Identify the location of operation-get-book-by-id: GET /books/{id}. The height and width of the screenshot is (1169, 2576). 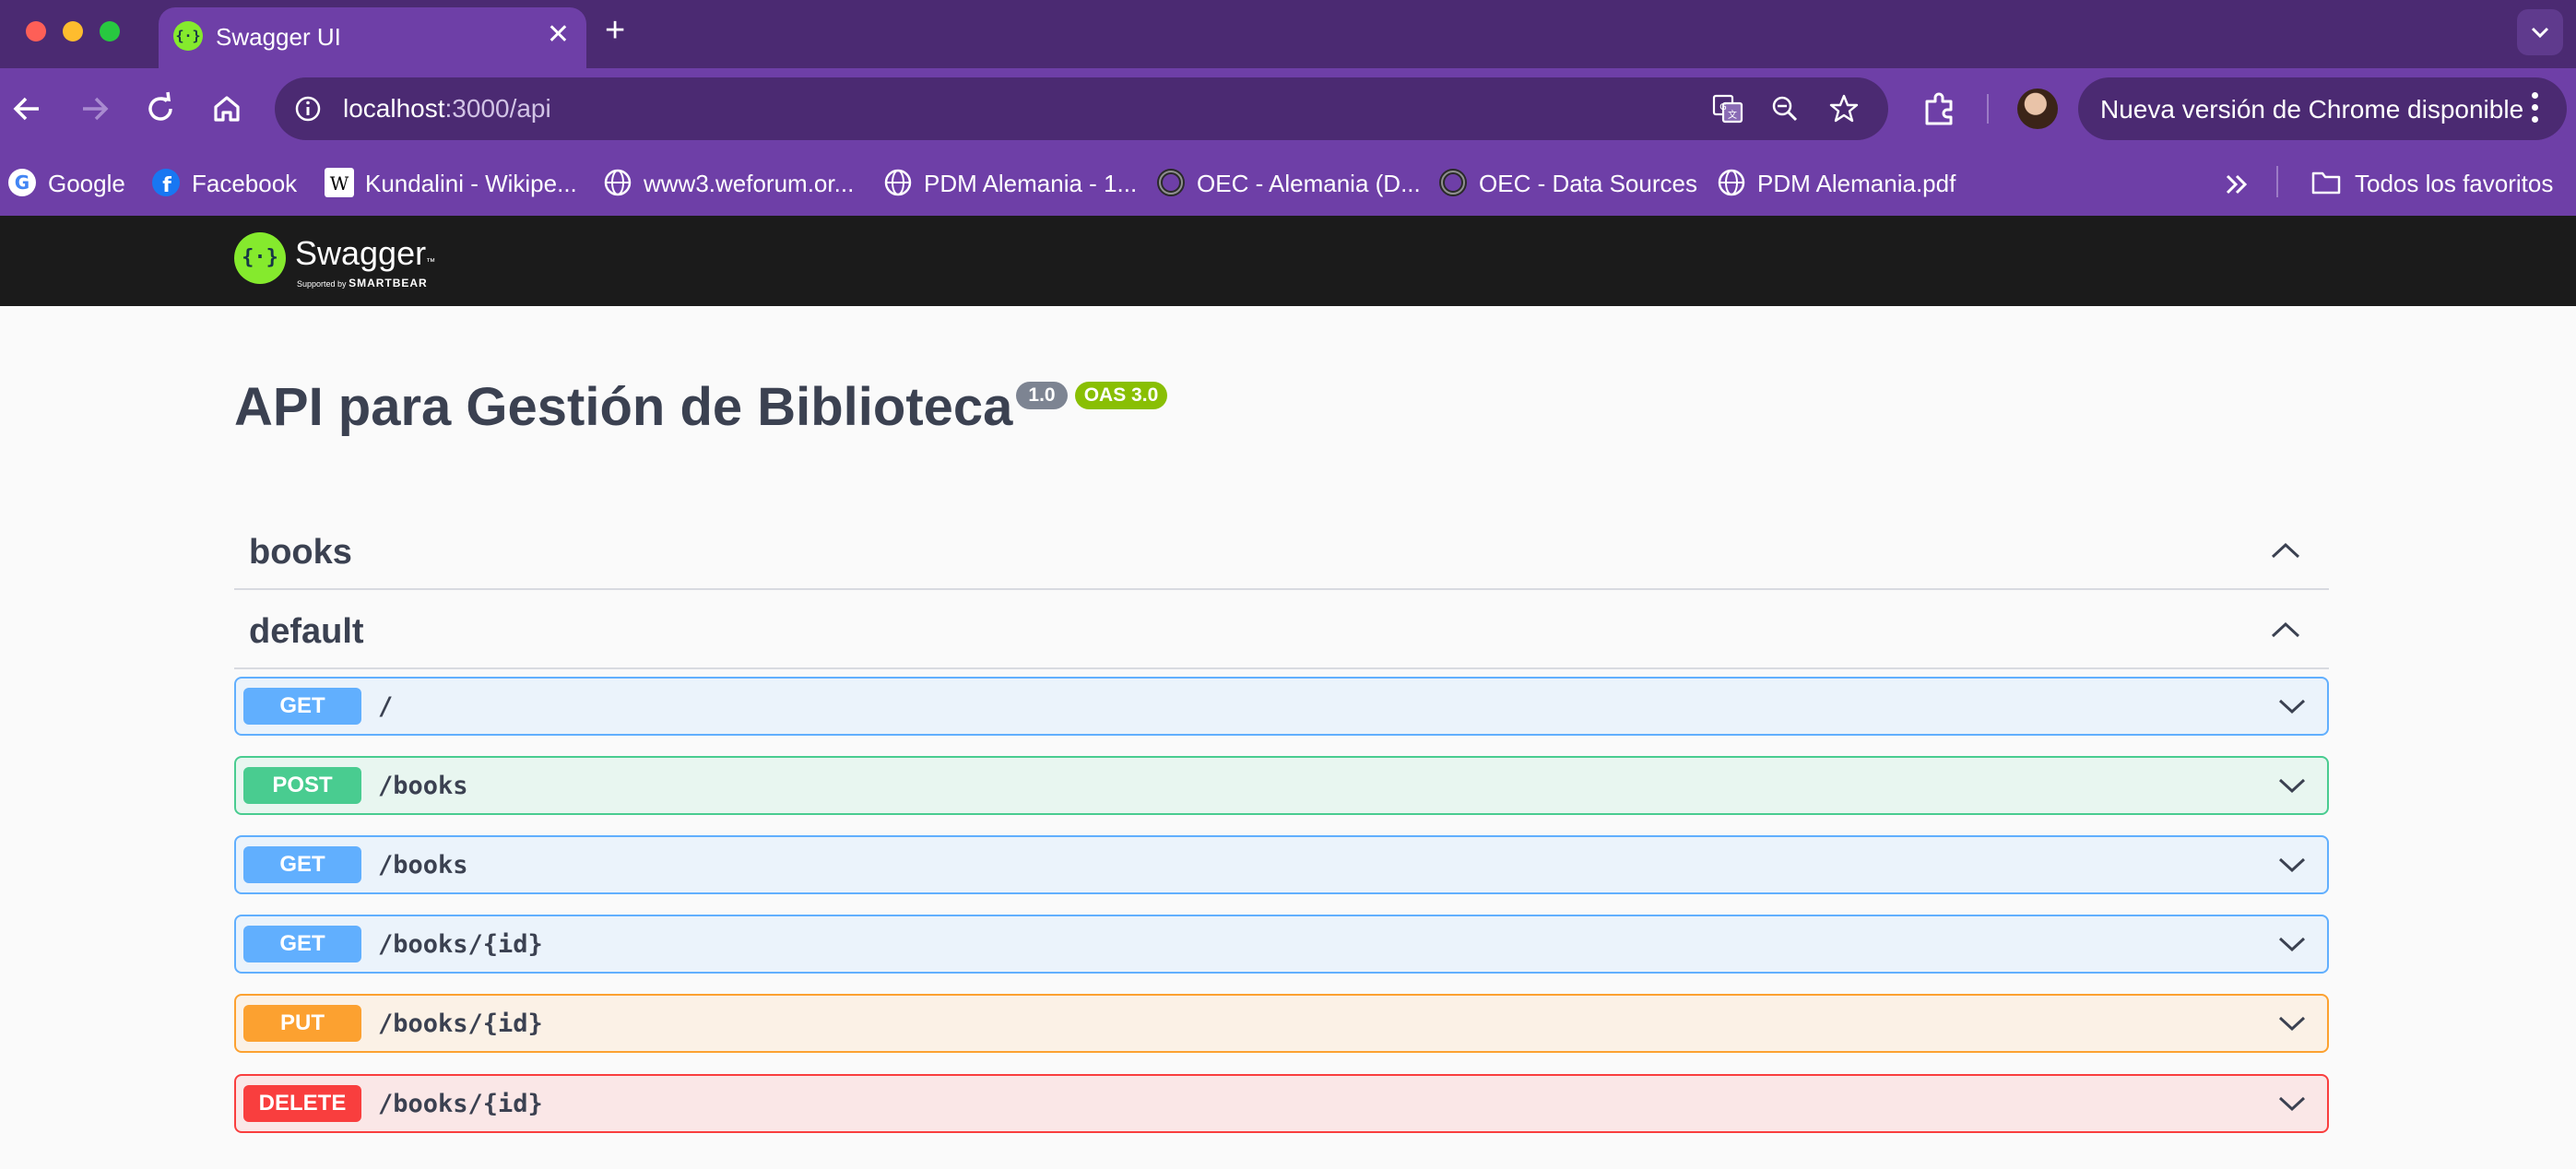
(1281, 945).